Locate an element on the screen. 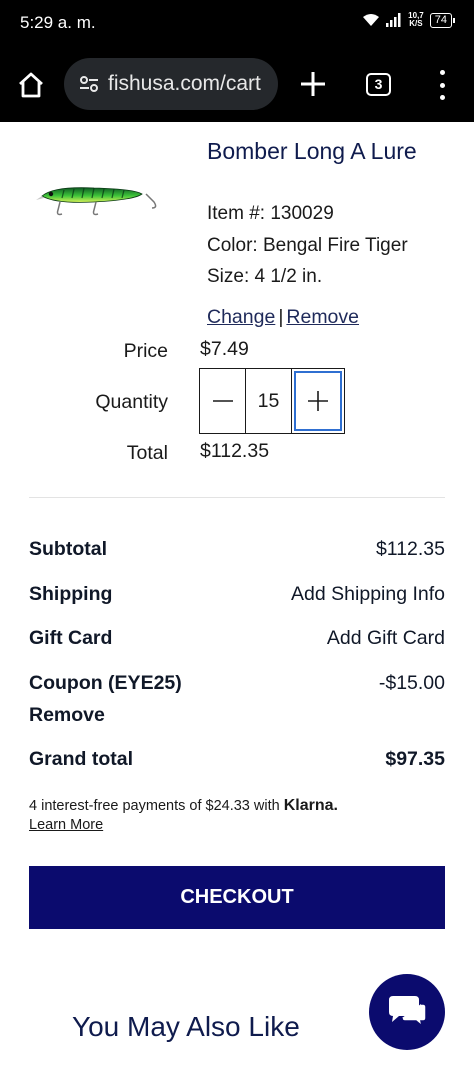 This screenshot has height=1078, width=474. chat-icon is located at coordinates (408, 1012).